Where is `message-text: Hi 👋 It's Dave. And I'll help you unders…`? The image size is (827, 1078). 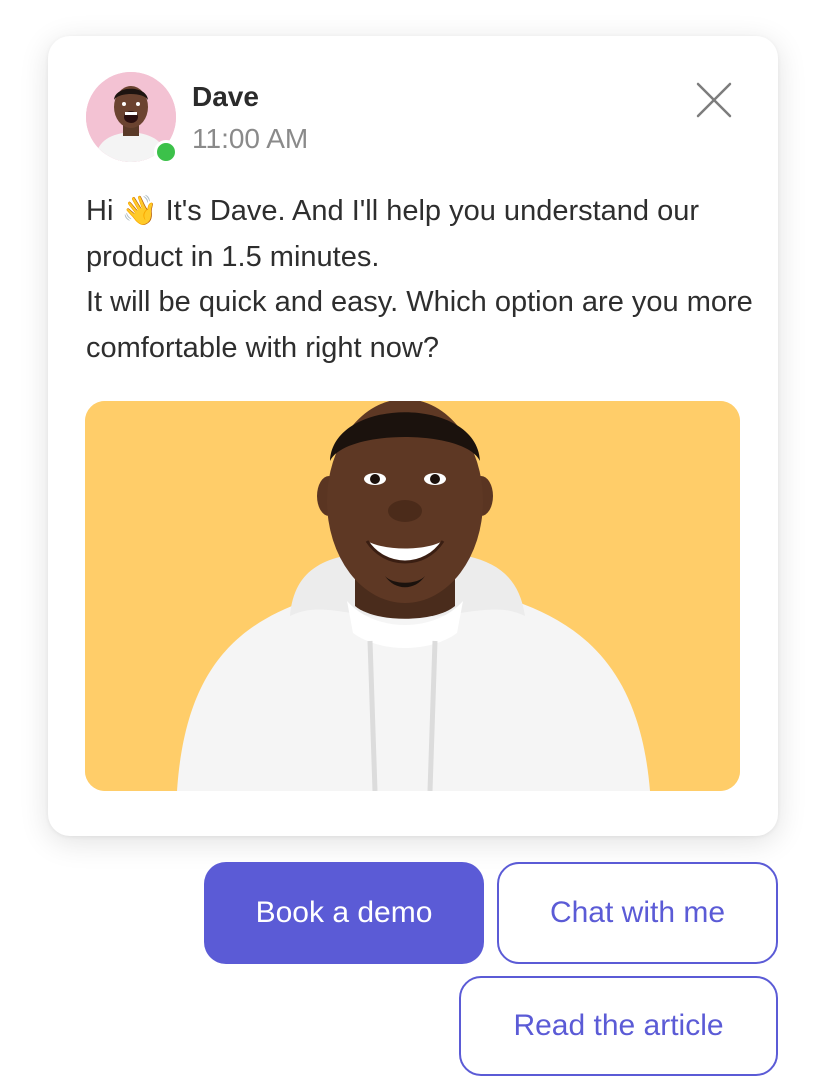
message-text: Hi 👋 It's Dave. And I'll help you unders… is located at coordinates (421, 279).